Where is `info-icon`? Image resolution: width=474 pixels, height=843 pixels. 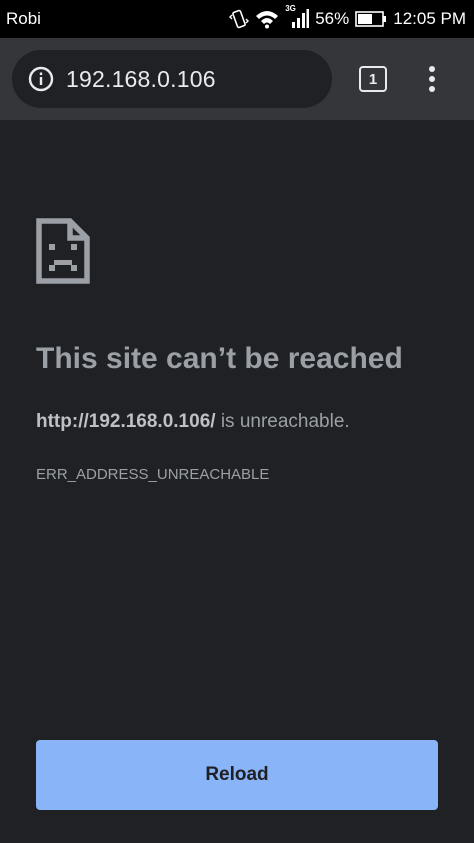
info-icon is located at coordinates (41, 79).